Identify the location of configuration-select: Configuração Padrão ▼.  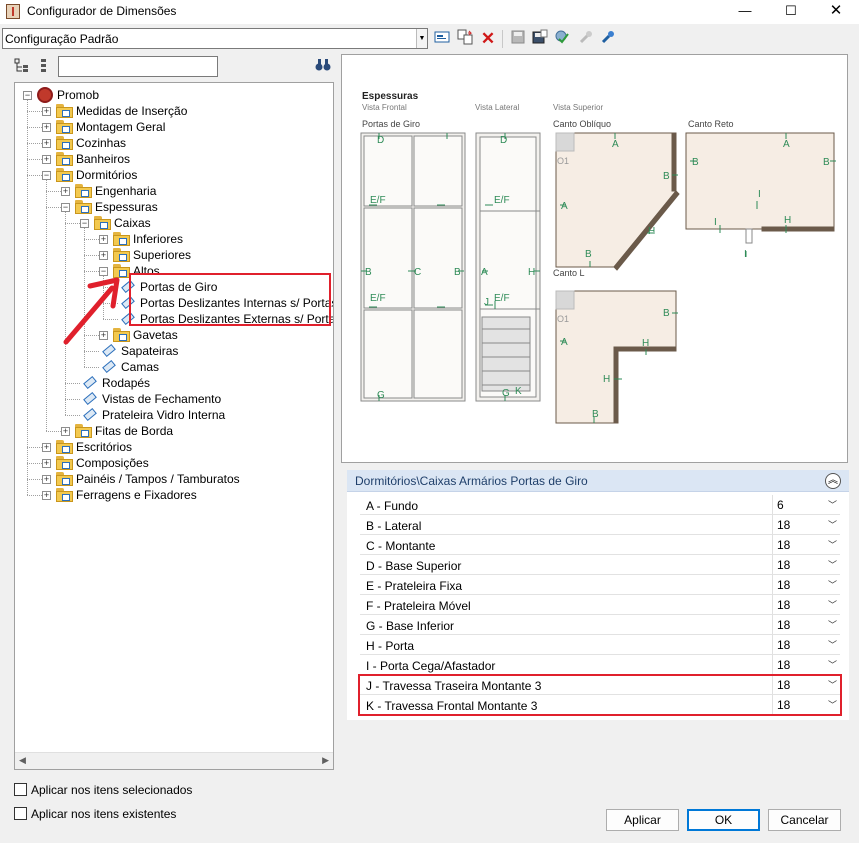
(215, 38).